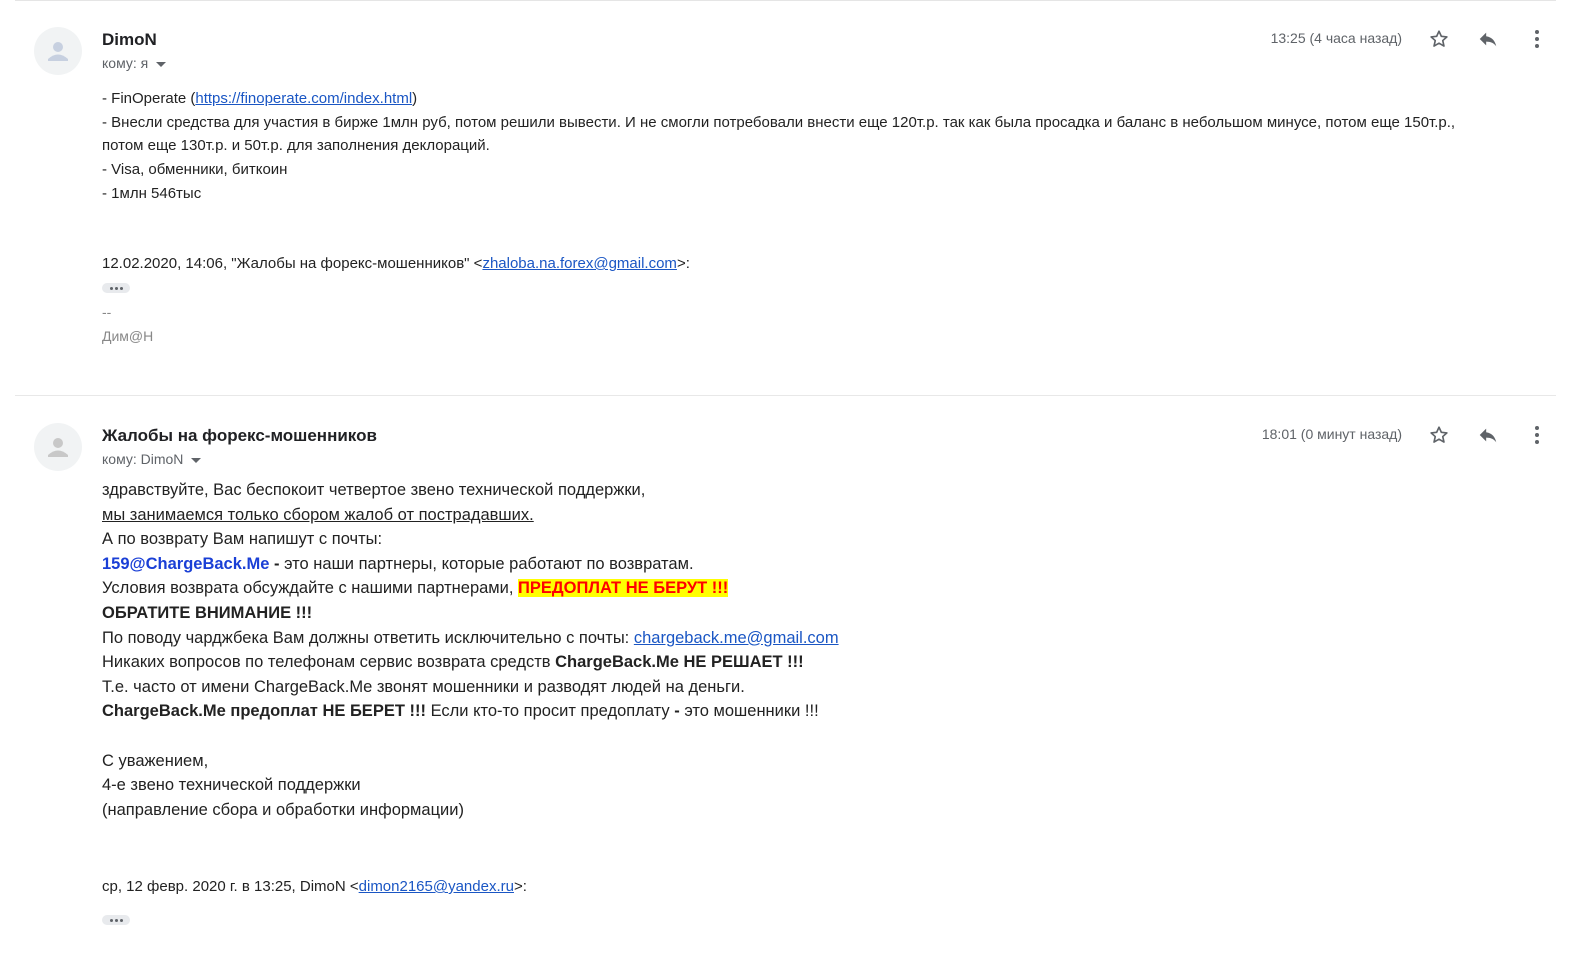 This screenshot has height=954, width=1592. I want to click on body-text: -, so click(277, 563).